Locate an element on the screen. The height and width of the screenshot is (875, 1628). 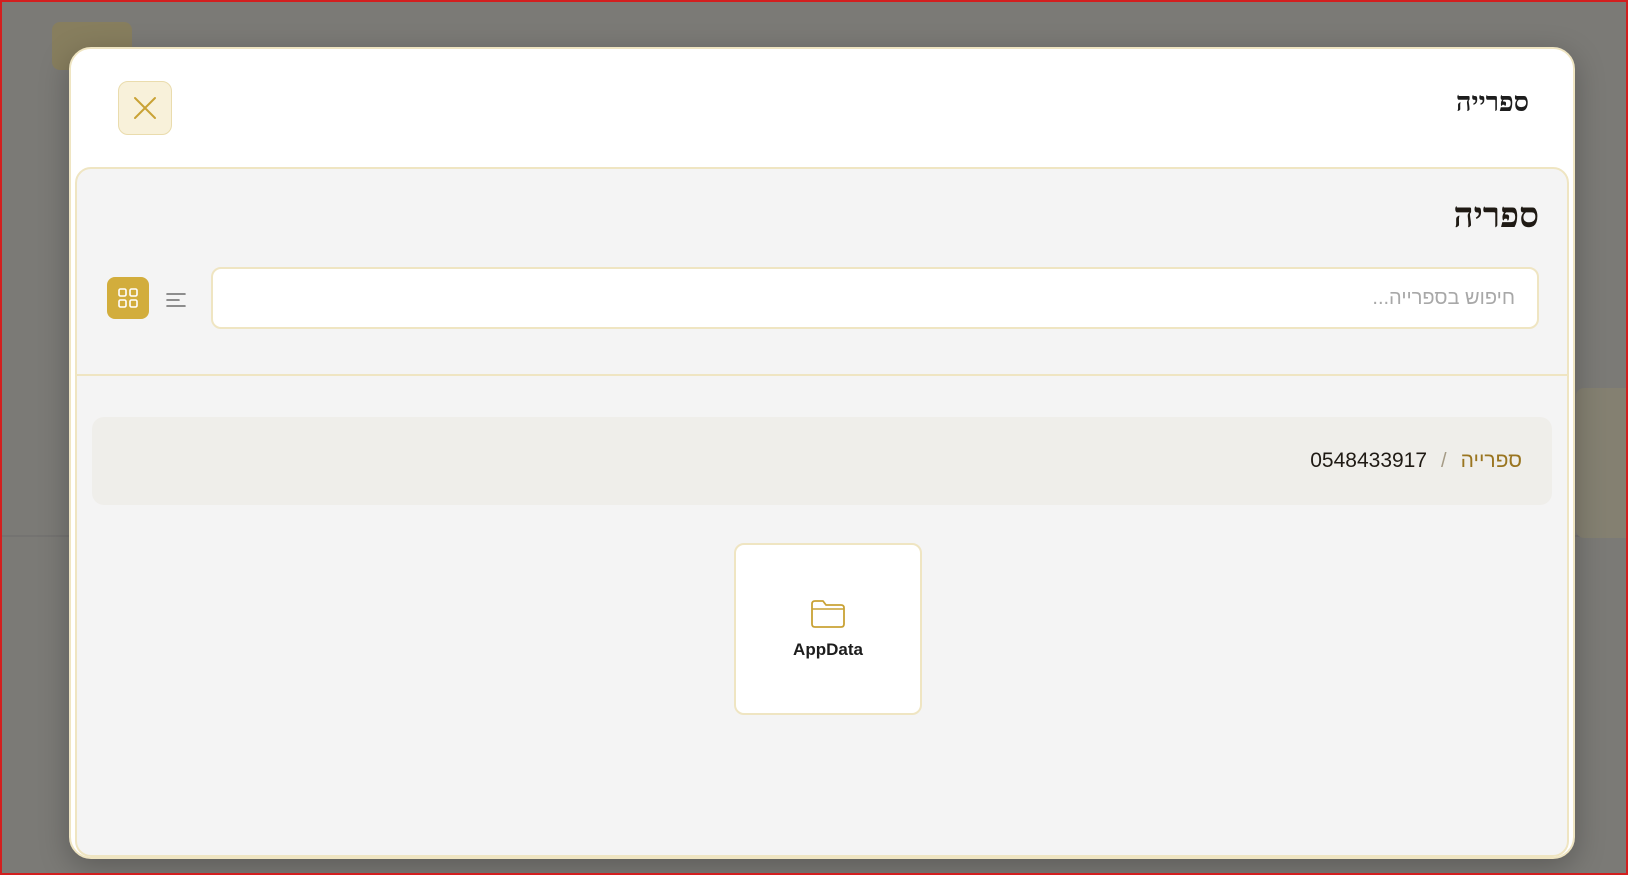
folder-name: AppData is located at coordinates (828, 649).